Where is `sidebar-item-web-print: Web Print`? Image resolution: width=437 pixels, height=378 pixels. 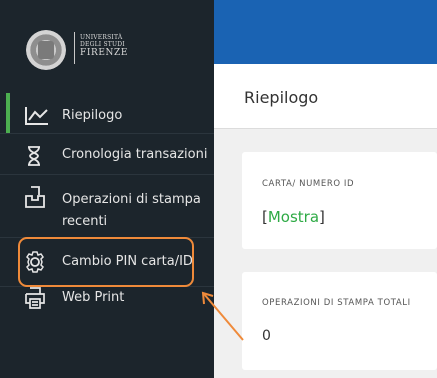
sidebar-item-web-print: Web Print is located at coordinates (107, 307).